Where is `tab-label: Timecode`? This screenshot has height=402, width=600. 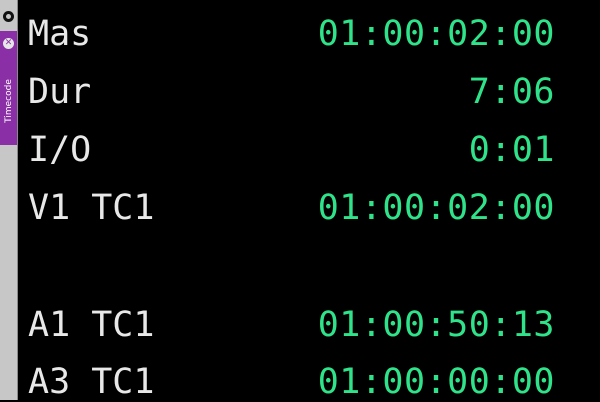 tab-label: Timecode is located at coordinates (8, 101).